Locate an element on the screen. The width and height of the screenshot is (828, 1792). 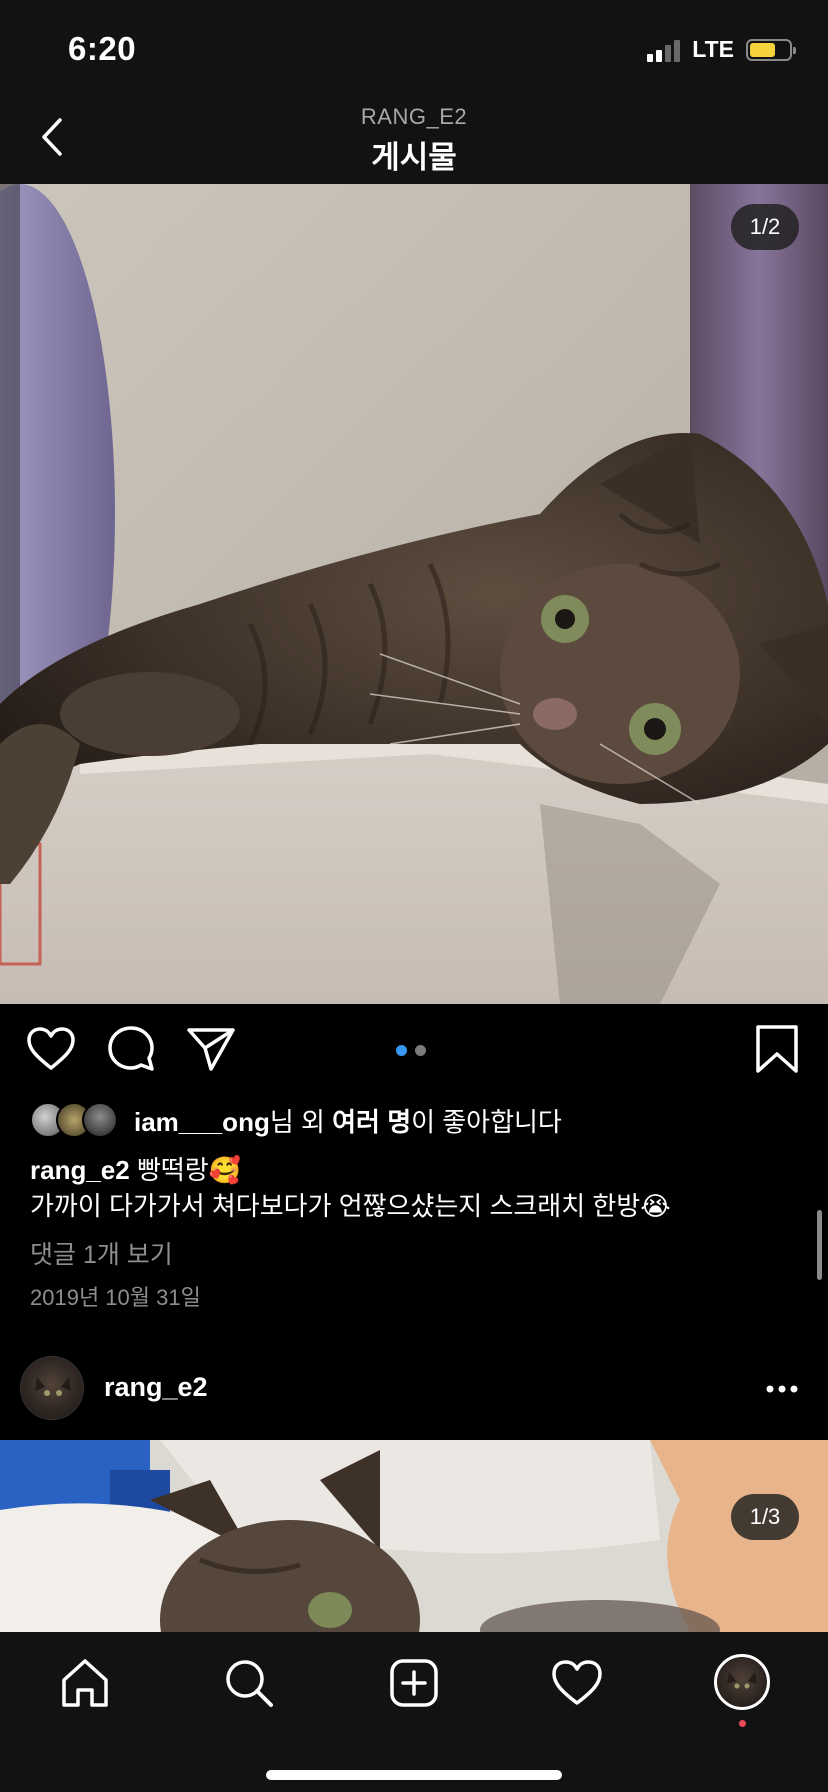
status-bar: 6:20 LTE is located at coordinates (414, 46).